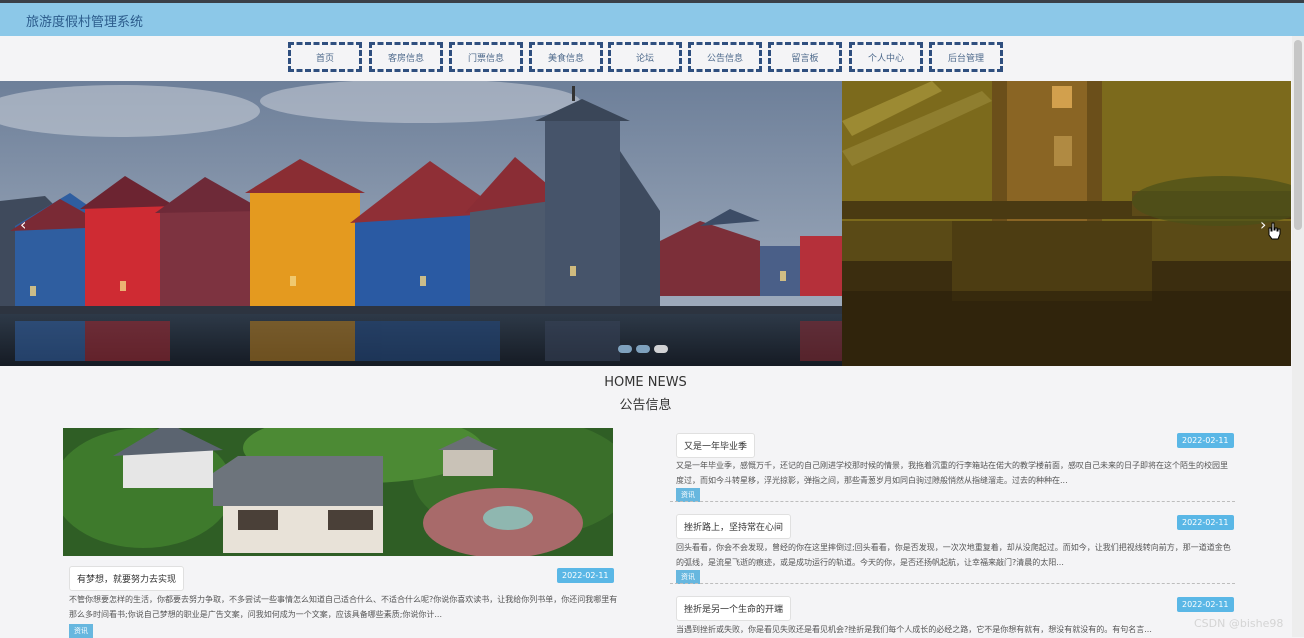 Image resolution: width=1304 pixels, height=638 pixels. Describe the element at coordinates (23, 224) in the screenshot. I see `carousel-prev-arrow: ‹` at that location.